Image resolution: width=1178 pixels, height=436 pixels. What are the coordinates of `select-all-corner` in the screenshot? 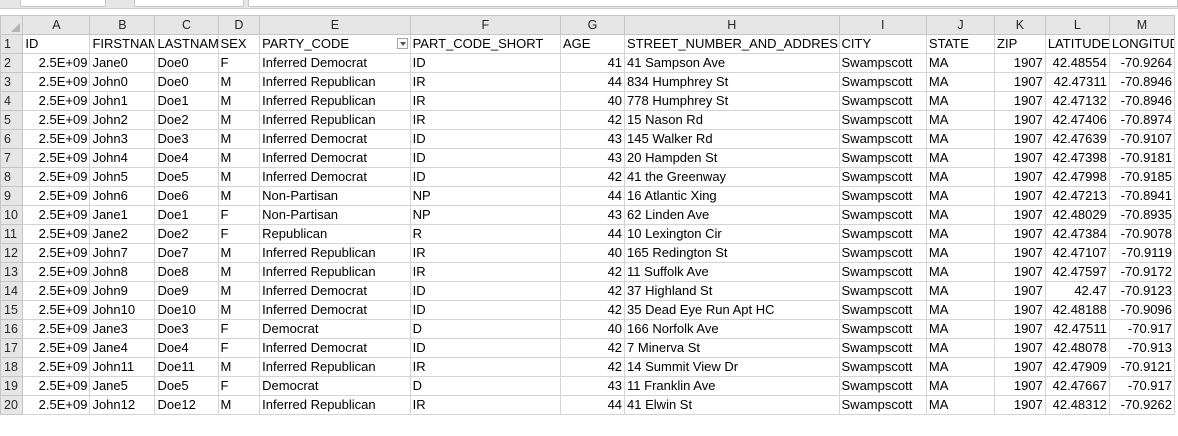 It's located at (12, 25).